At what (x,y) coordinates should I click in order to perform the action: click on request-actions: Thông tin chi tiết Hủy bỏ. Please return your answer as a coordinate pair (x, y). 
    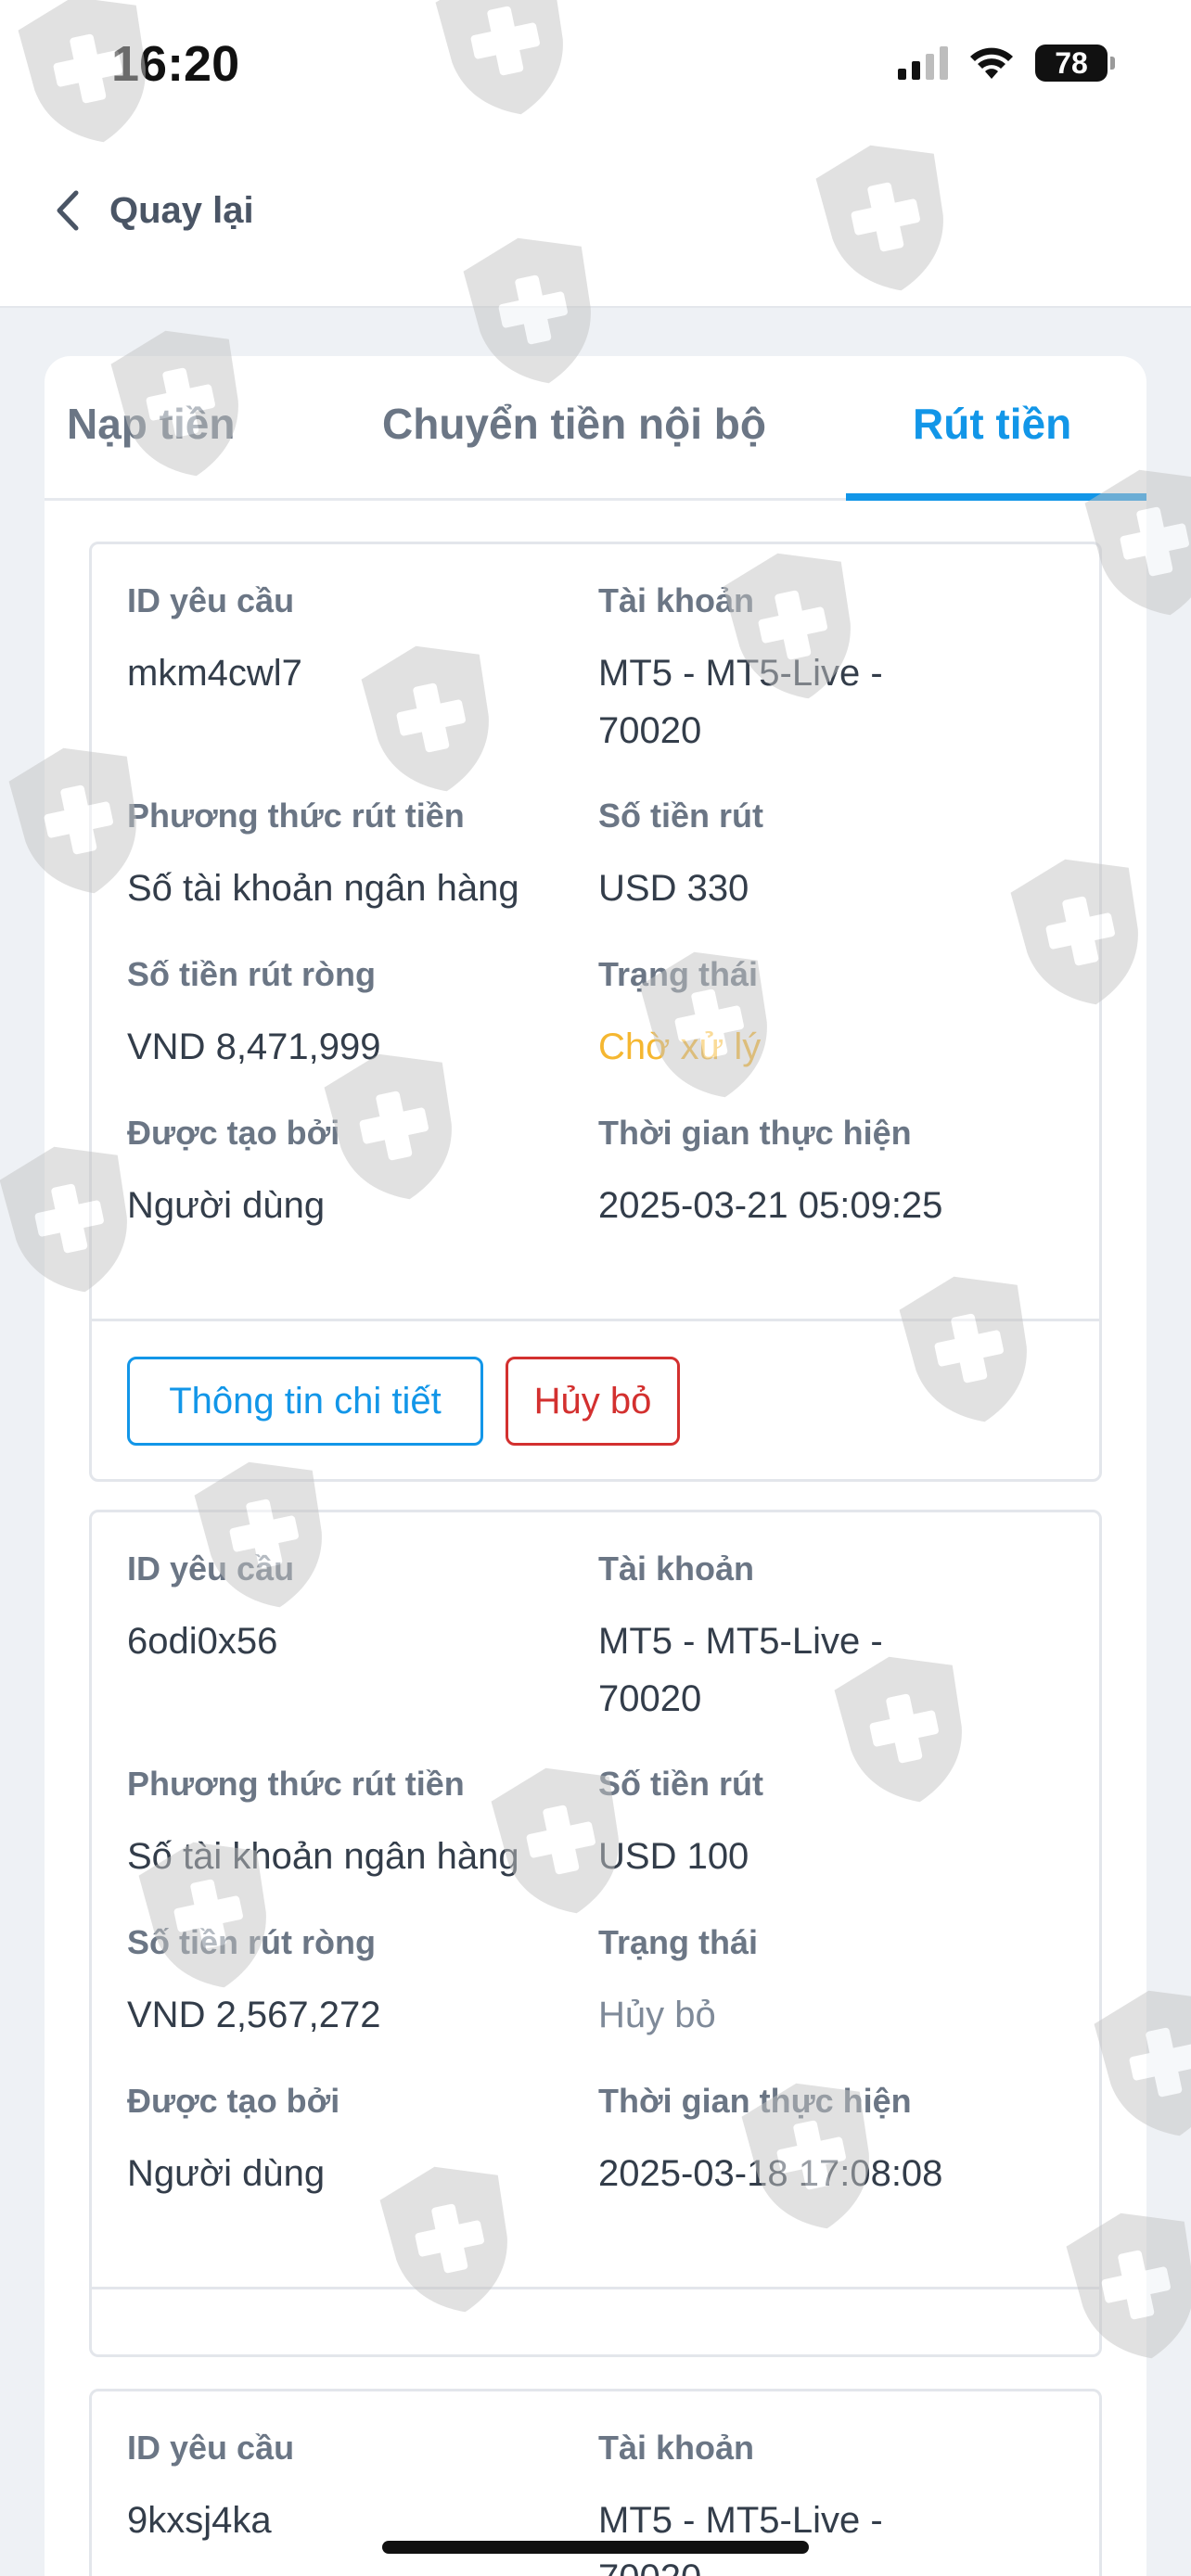
    Looking at the image, I should click on (595, 1400).